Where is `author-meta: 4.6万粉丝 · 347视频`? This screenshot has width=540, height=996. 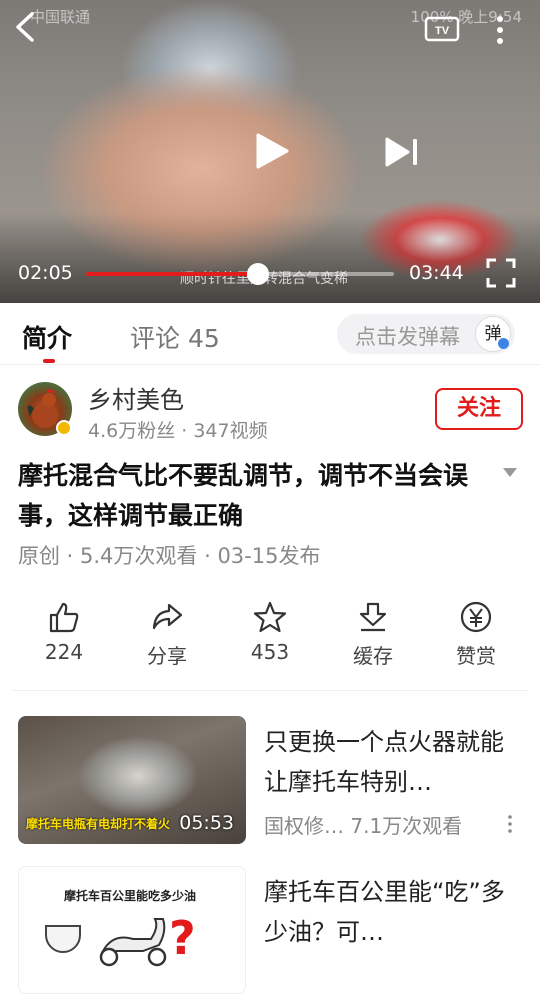 author-meta: 4.6万粉丝 · 347视频 is located at coordinates (178, 431).